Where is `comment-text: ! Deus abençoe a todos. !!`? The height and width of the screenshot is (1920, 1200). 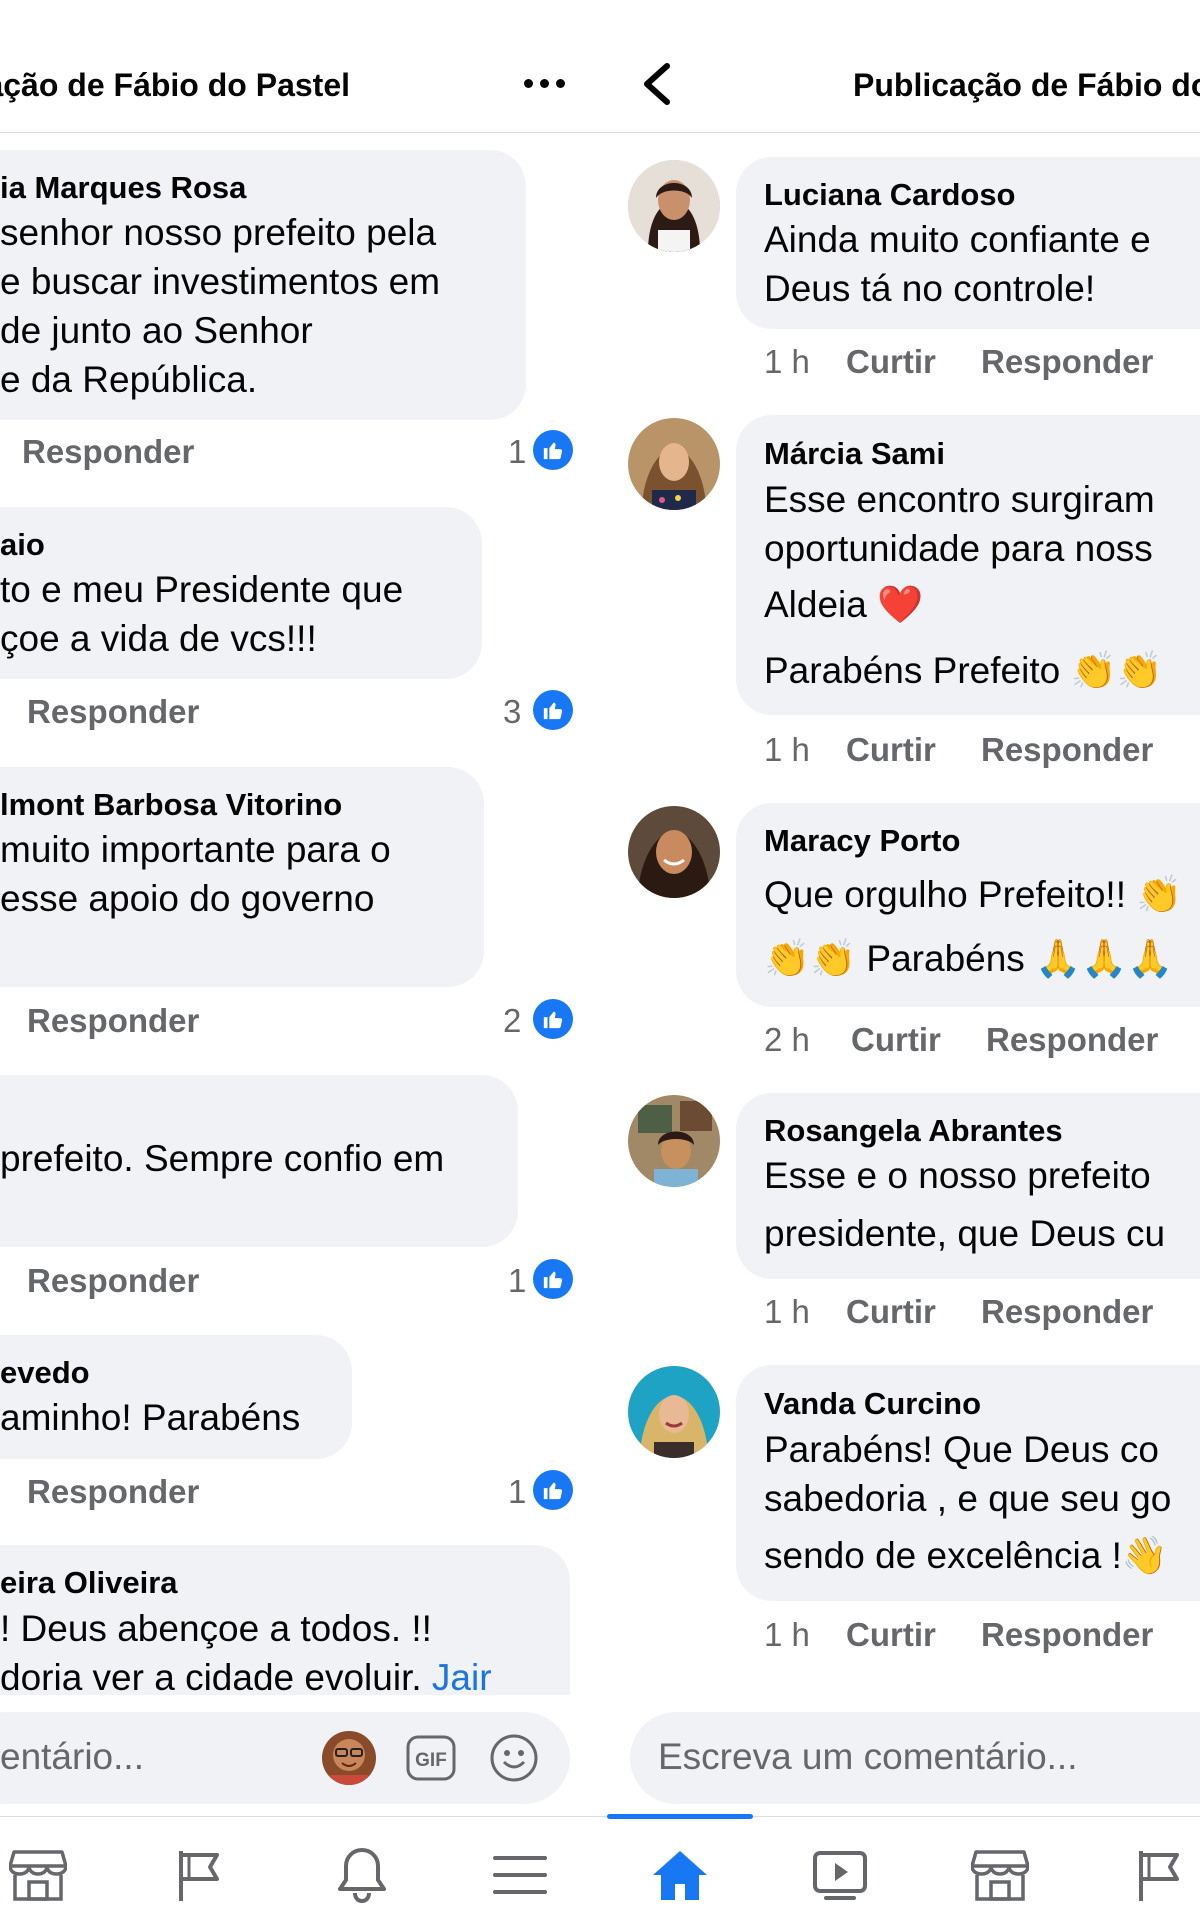 comment-text: ! Deus abençoe a todos. !! is located at coordinates (216, 1628).